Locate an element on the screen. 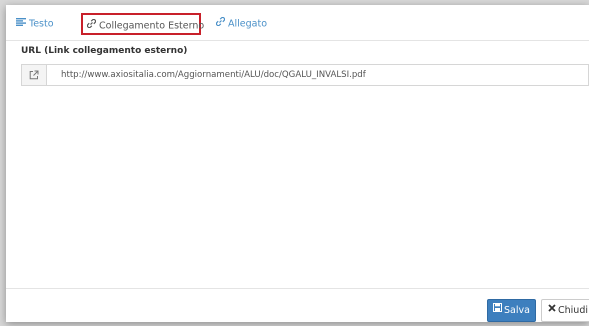  save-button: Salva is located at coordinates (511, 310).